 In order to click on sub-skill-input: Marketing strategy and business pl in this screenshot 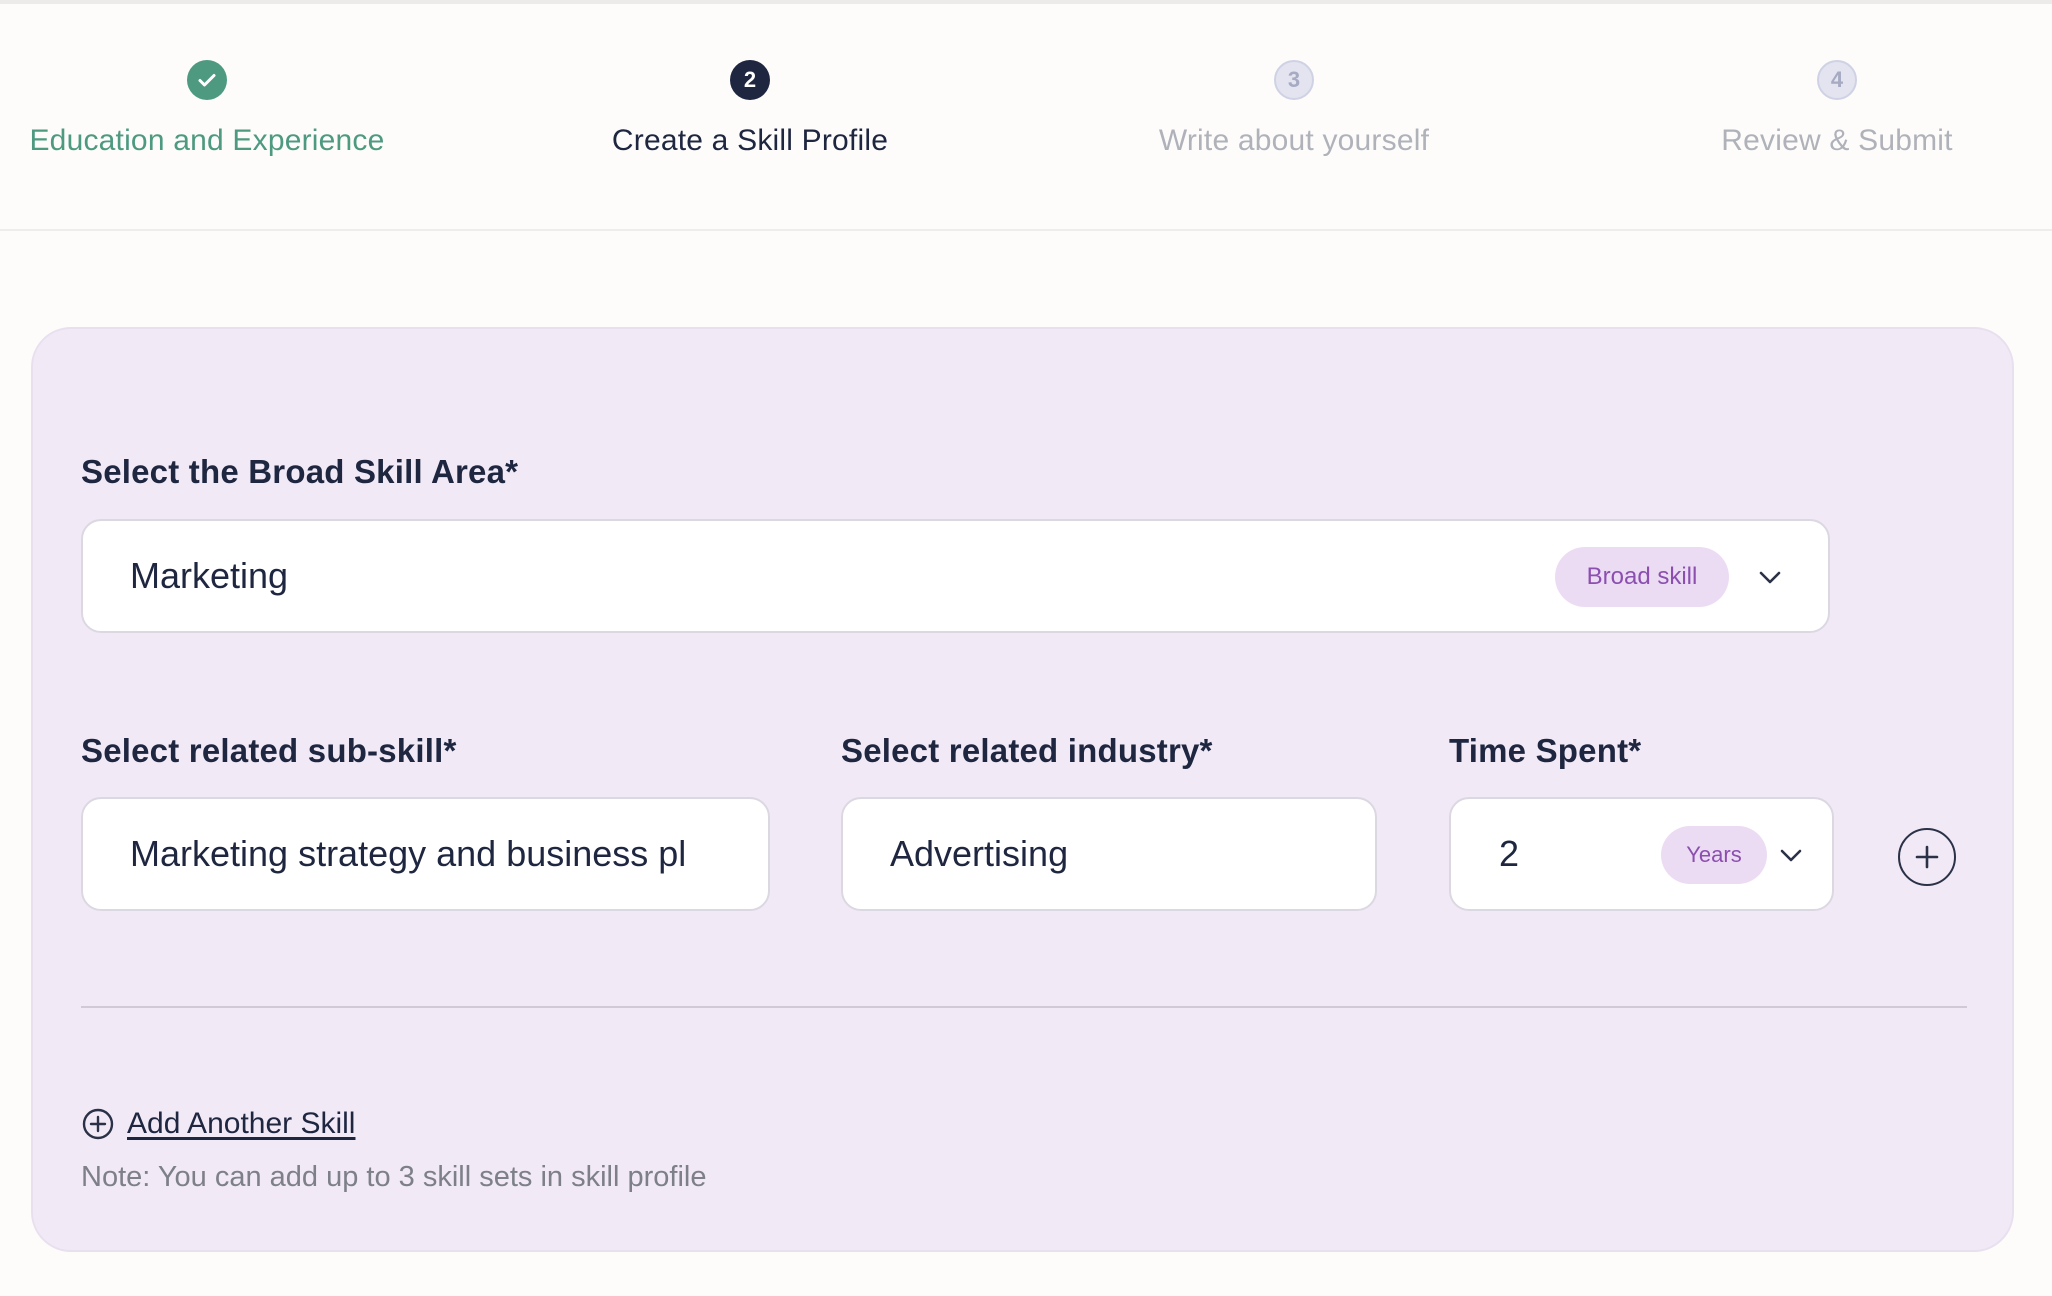, I will do `click(425, 854)`.